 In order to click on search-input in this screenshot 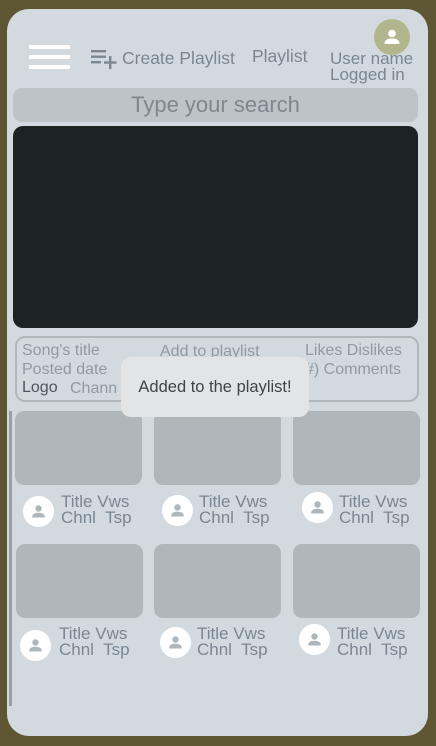, I will do `click(215, 105)`.